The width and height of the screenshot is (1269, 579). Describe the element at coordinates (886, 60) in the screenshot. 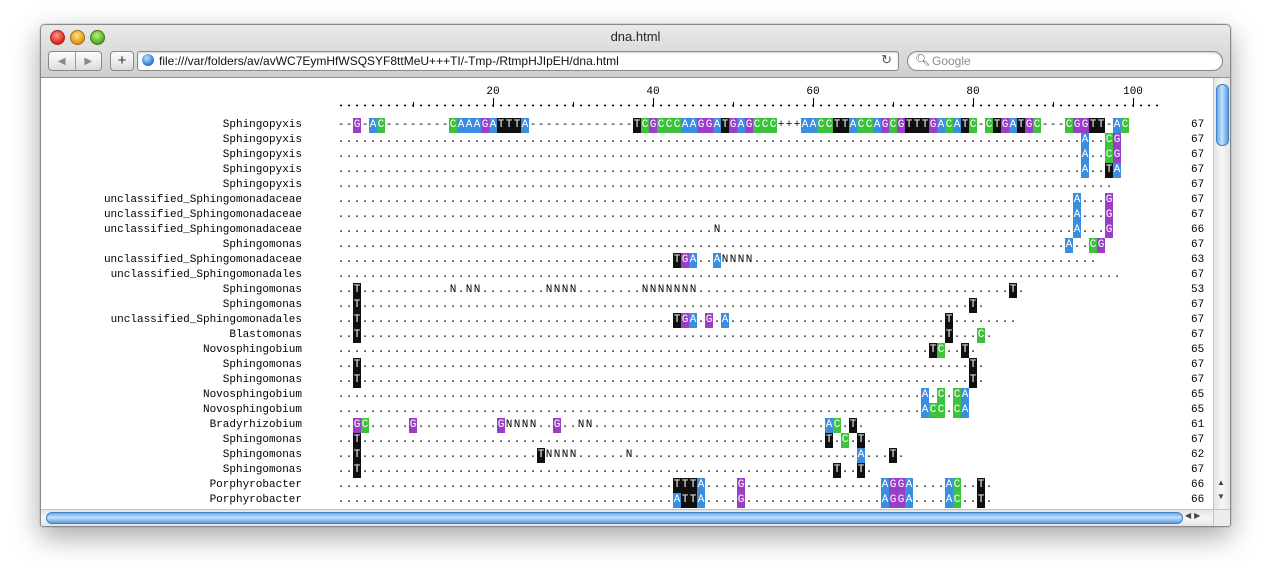

I see `reload-icon: ↻` at that location.